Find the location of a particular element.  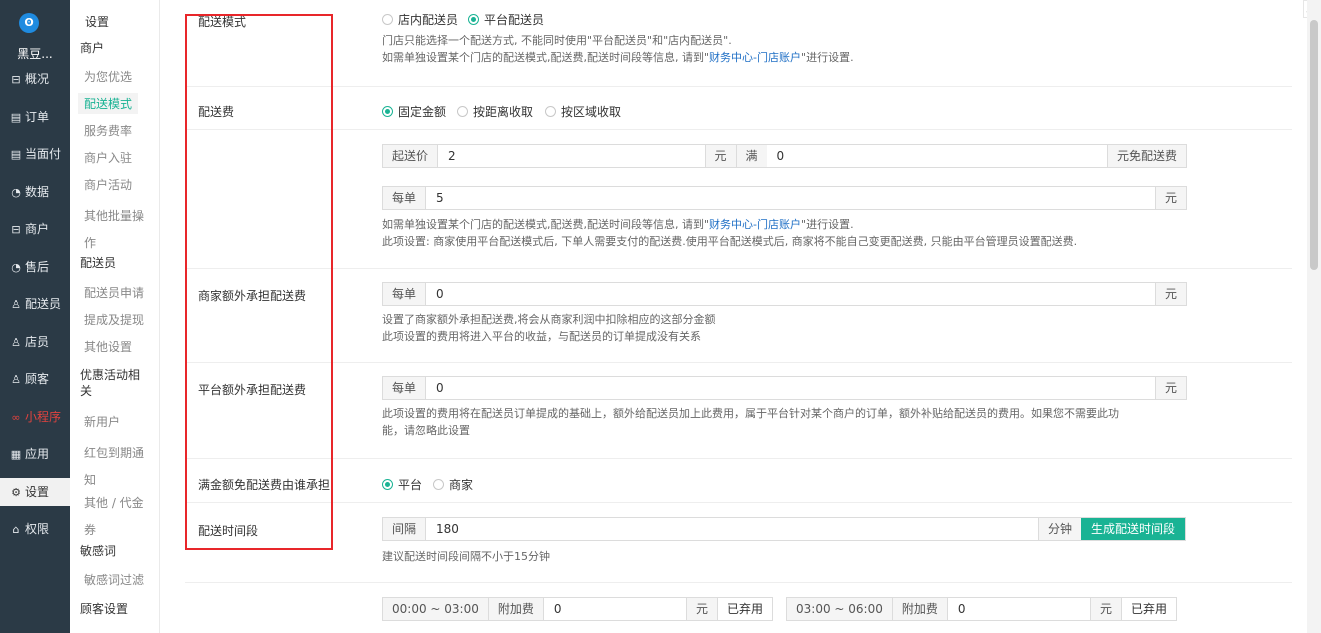

nav-item-clerks: ♙ 店员 is located at coordinates (35, 342).